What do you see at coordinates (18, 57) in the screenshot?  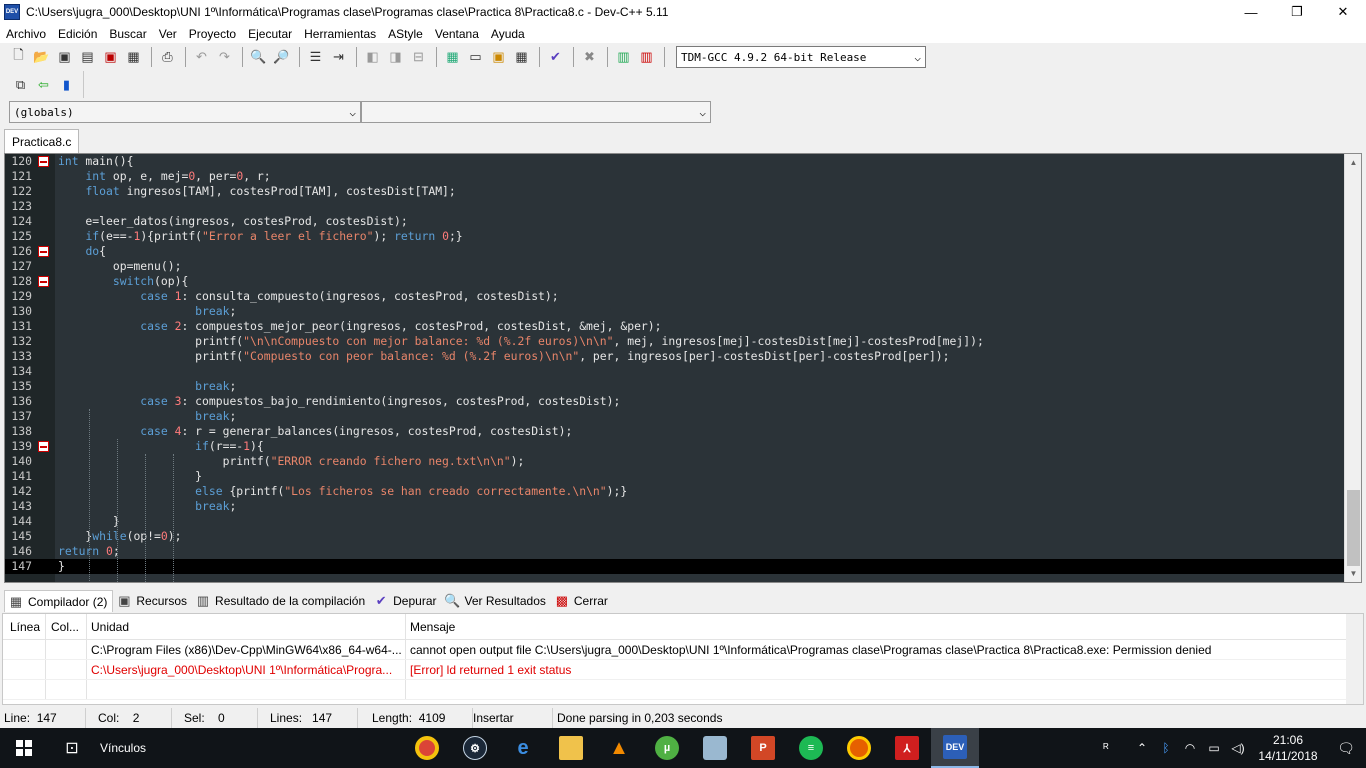 I see `new-file-icon: 🗋` at bounding box center [18, 57].